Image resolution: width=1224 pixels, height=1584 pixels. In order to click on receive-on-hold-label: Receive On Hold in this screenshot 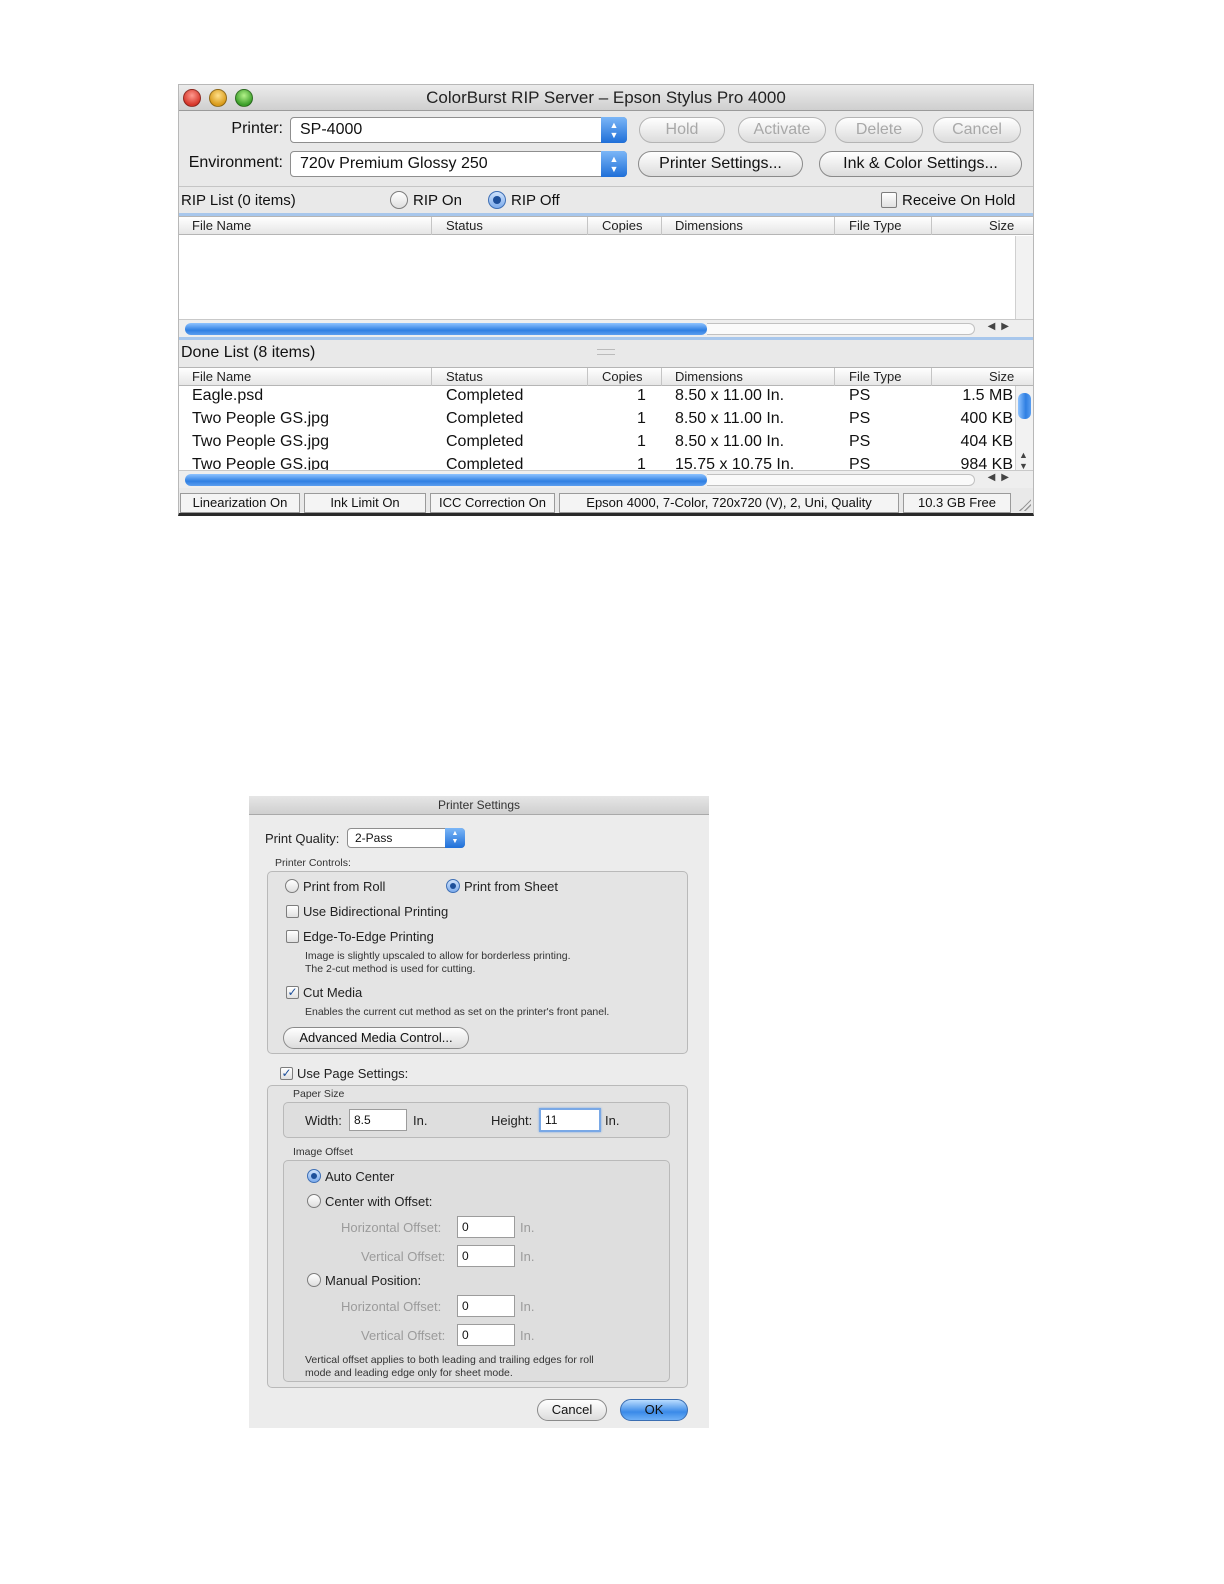, I will do `click(958, 200)`.